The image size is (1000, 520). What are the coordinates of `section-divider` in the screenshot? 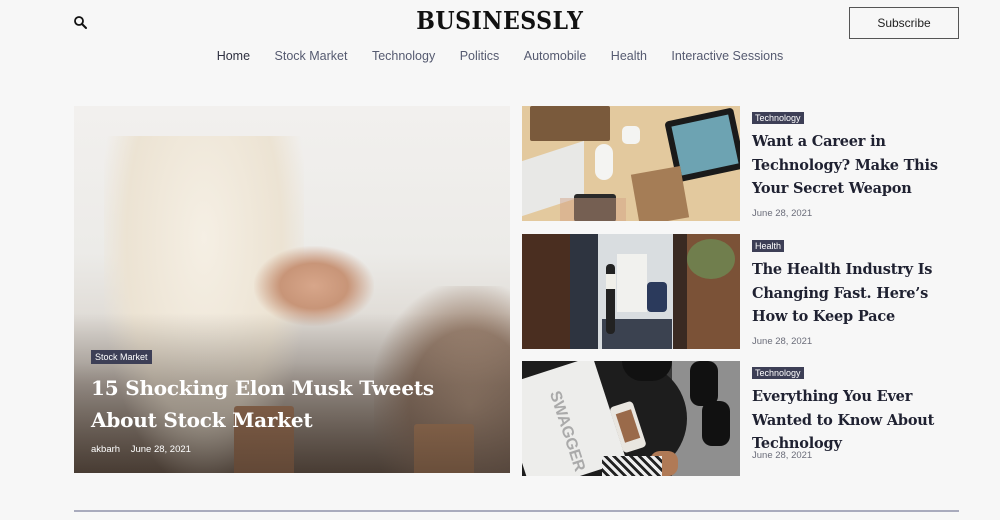 It's located at (516, 511).